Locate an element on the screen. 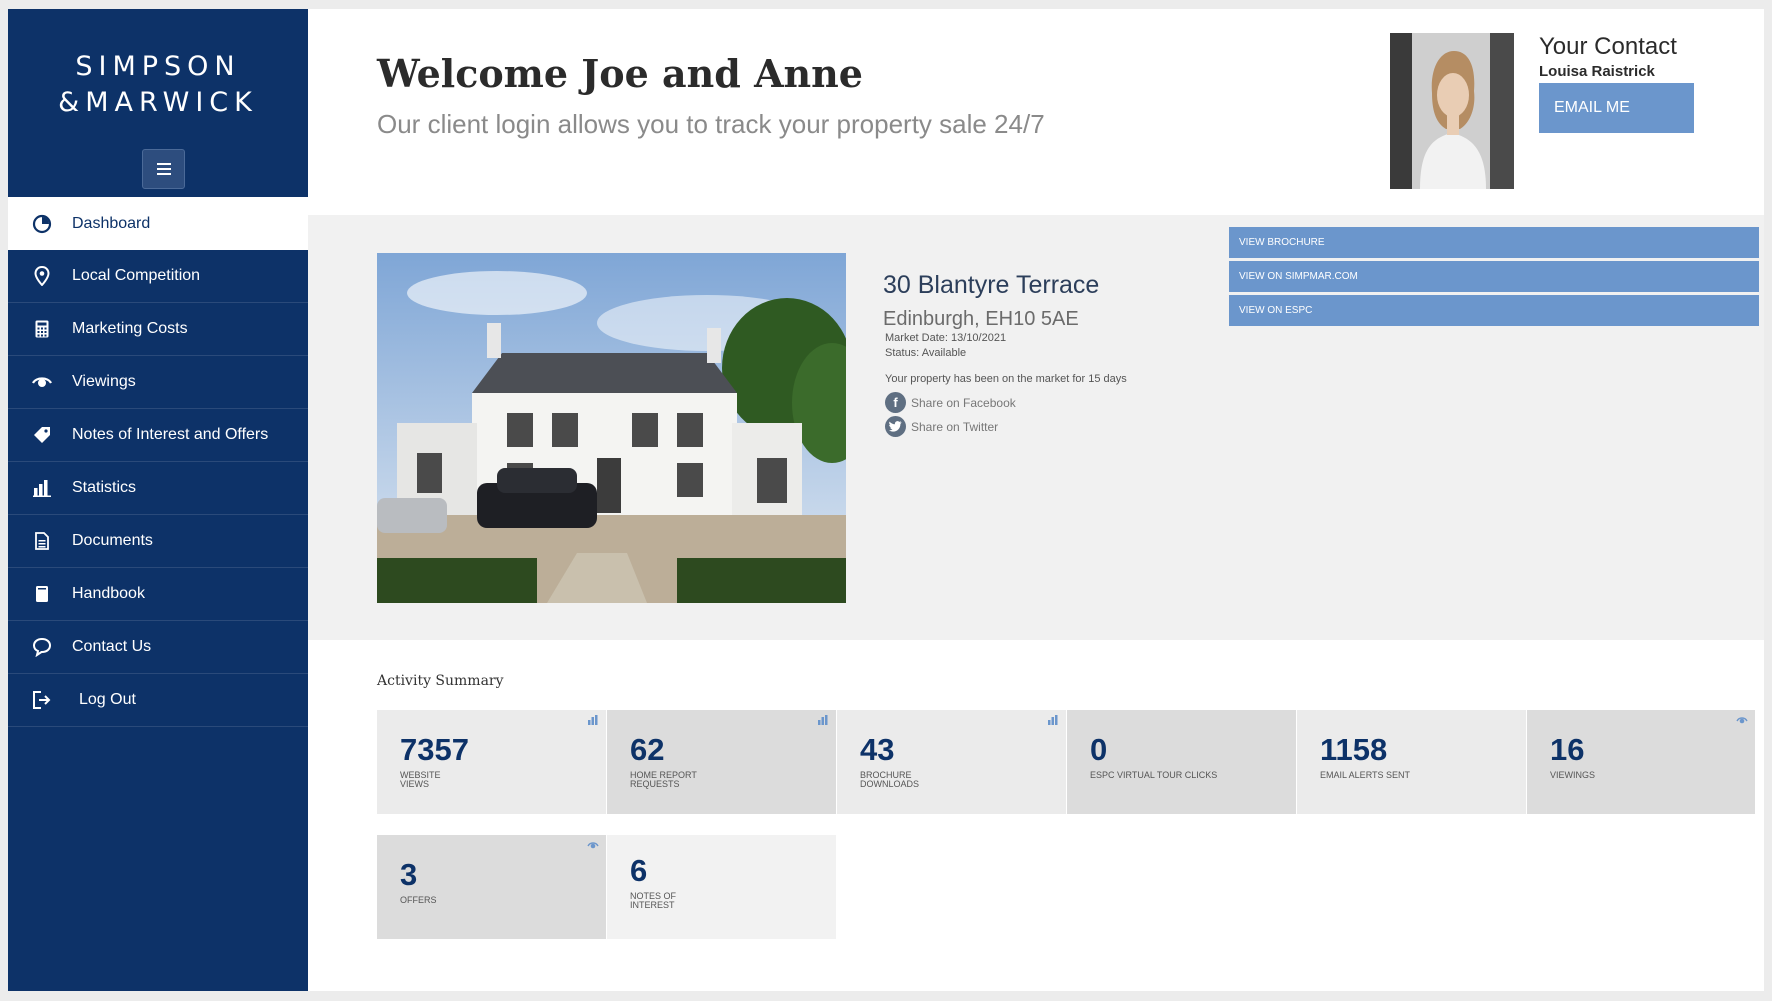 The image size is (1772, 1001). sidebar-item-label: Log Out is located at coordinates (107, 699).